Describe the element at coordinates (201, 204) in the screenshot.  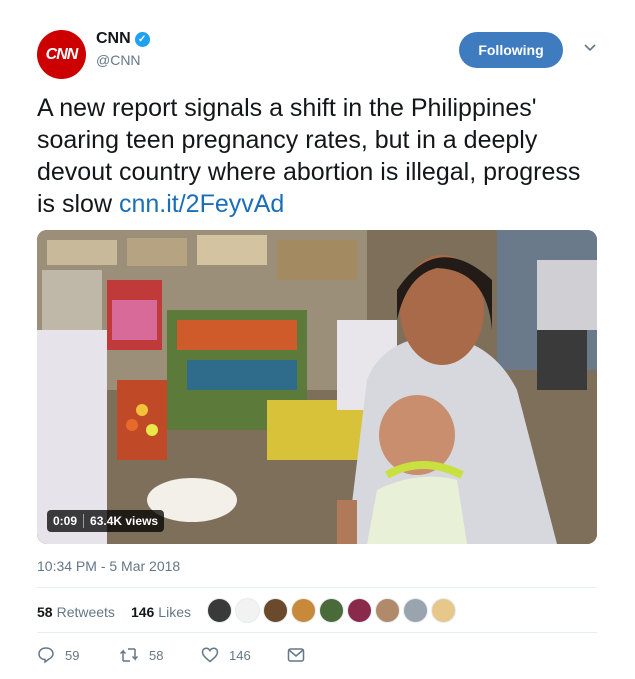
I see `tweet-link: cnn.it/2FeyvAd` at that location.